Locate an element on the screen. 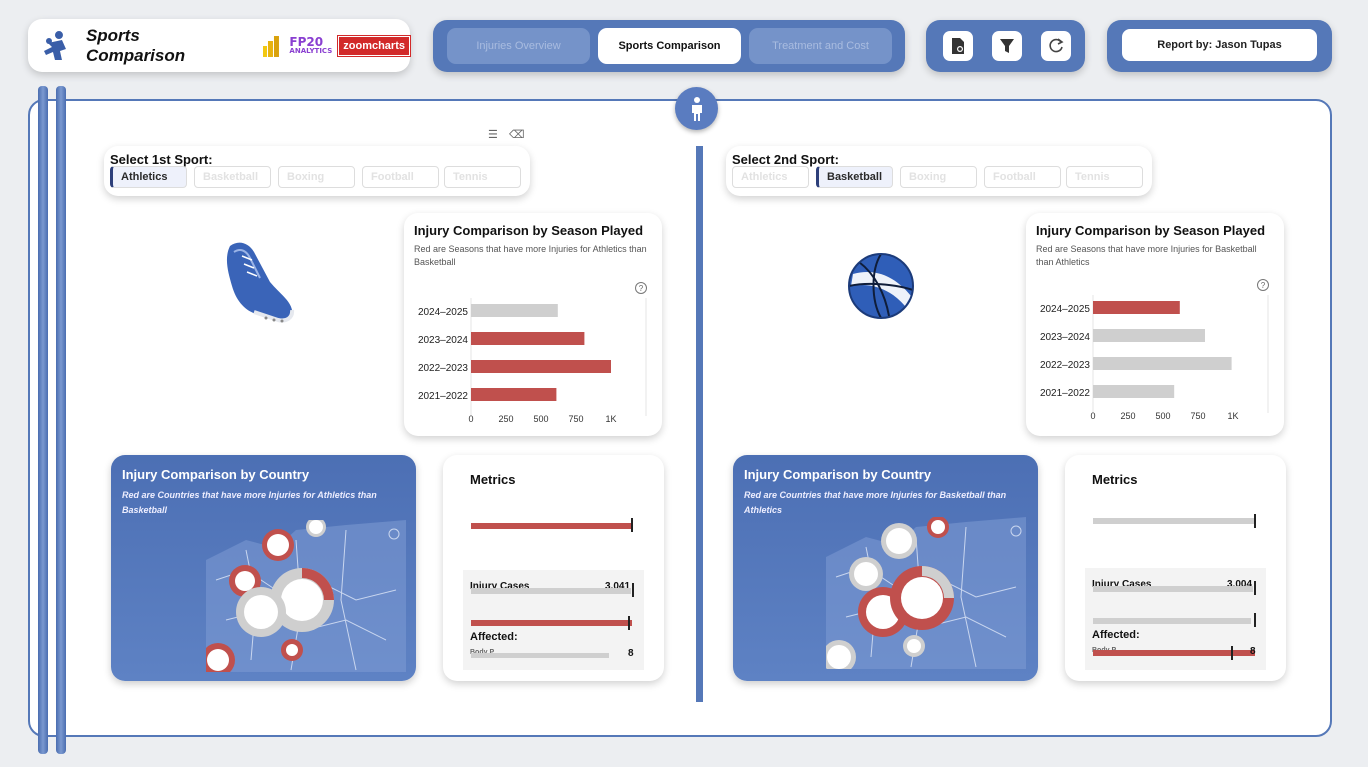  sport-selector-label: Select 1st Sport: is located at coordinates (161, 159).